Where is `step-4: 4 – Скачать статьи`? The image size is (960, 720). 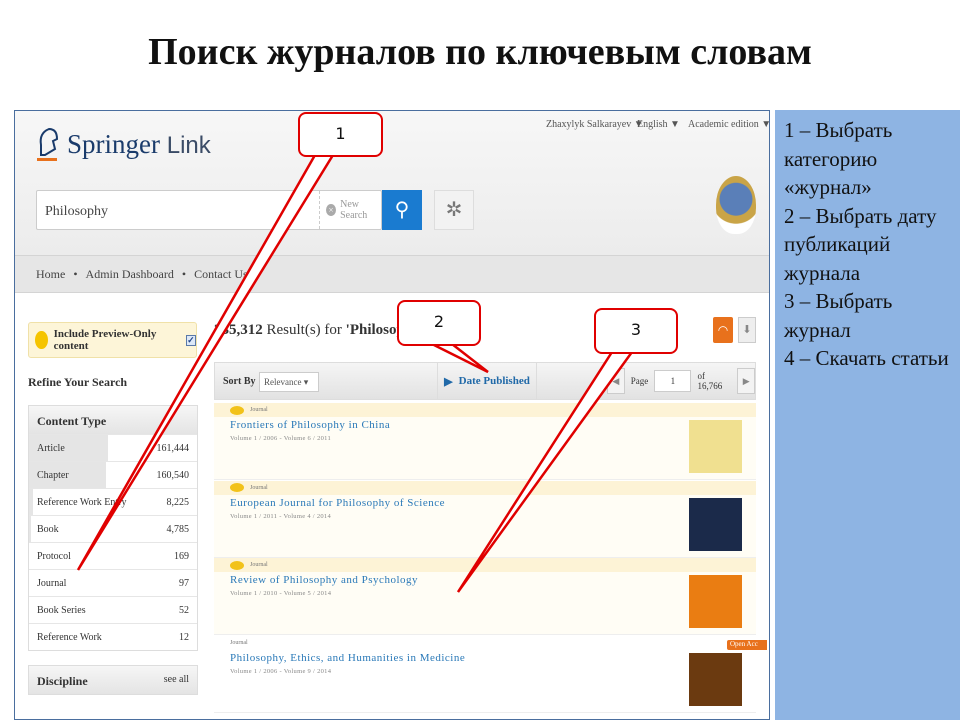 step-4: 4 – Скачать статьи is located at coordinates (866, 358).